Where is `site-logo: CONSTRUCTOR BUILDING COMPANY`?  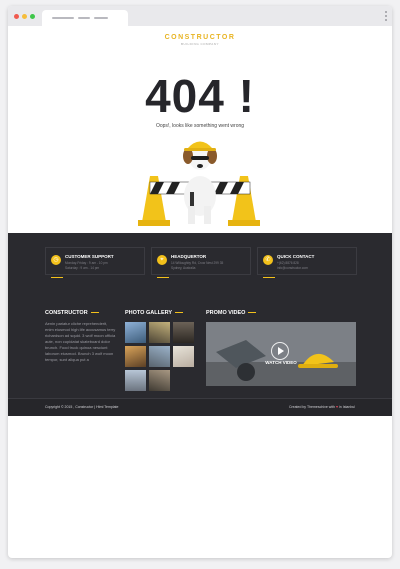
site-logo: CONSTRUCTOR BUILDING COMPANY is located at coordinates (200, 40).